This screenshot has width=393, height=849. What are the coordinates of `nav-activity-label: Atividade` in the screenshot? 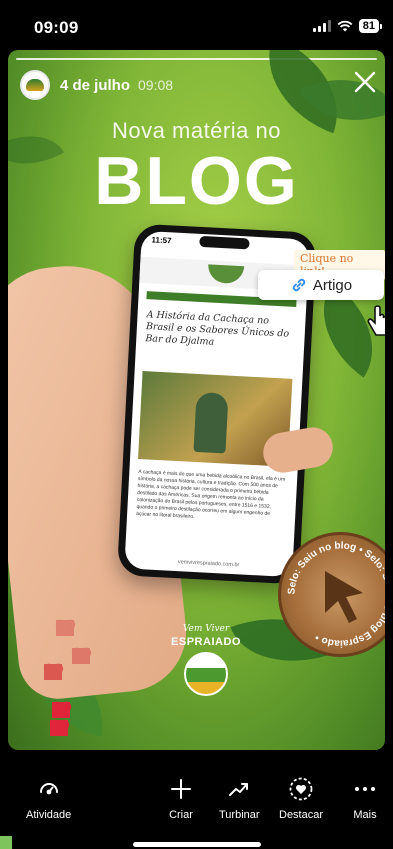 It's located at (49, 815).